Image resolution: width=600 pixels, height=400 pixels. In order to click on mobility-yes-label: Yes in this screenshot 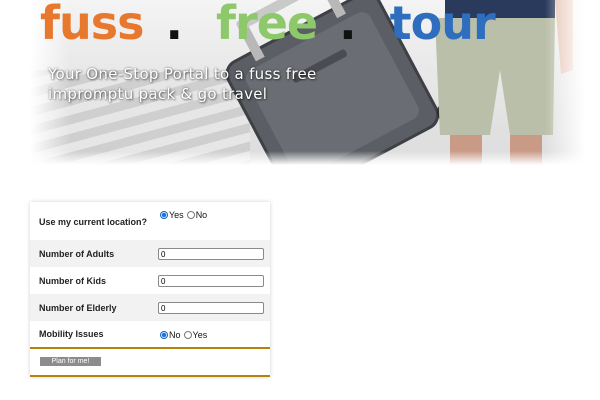, I will do `click(200, 335)`.